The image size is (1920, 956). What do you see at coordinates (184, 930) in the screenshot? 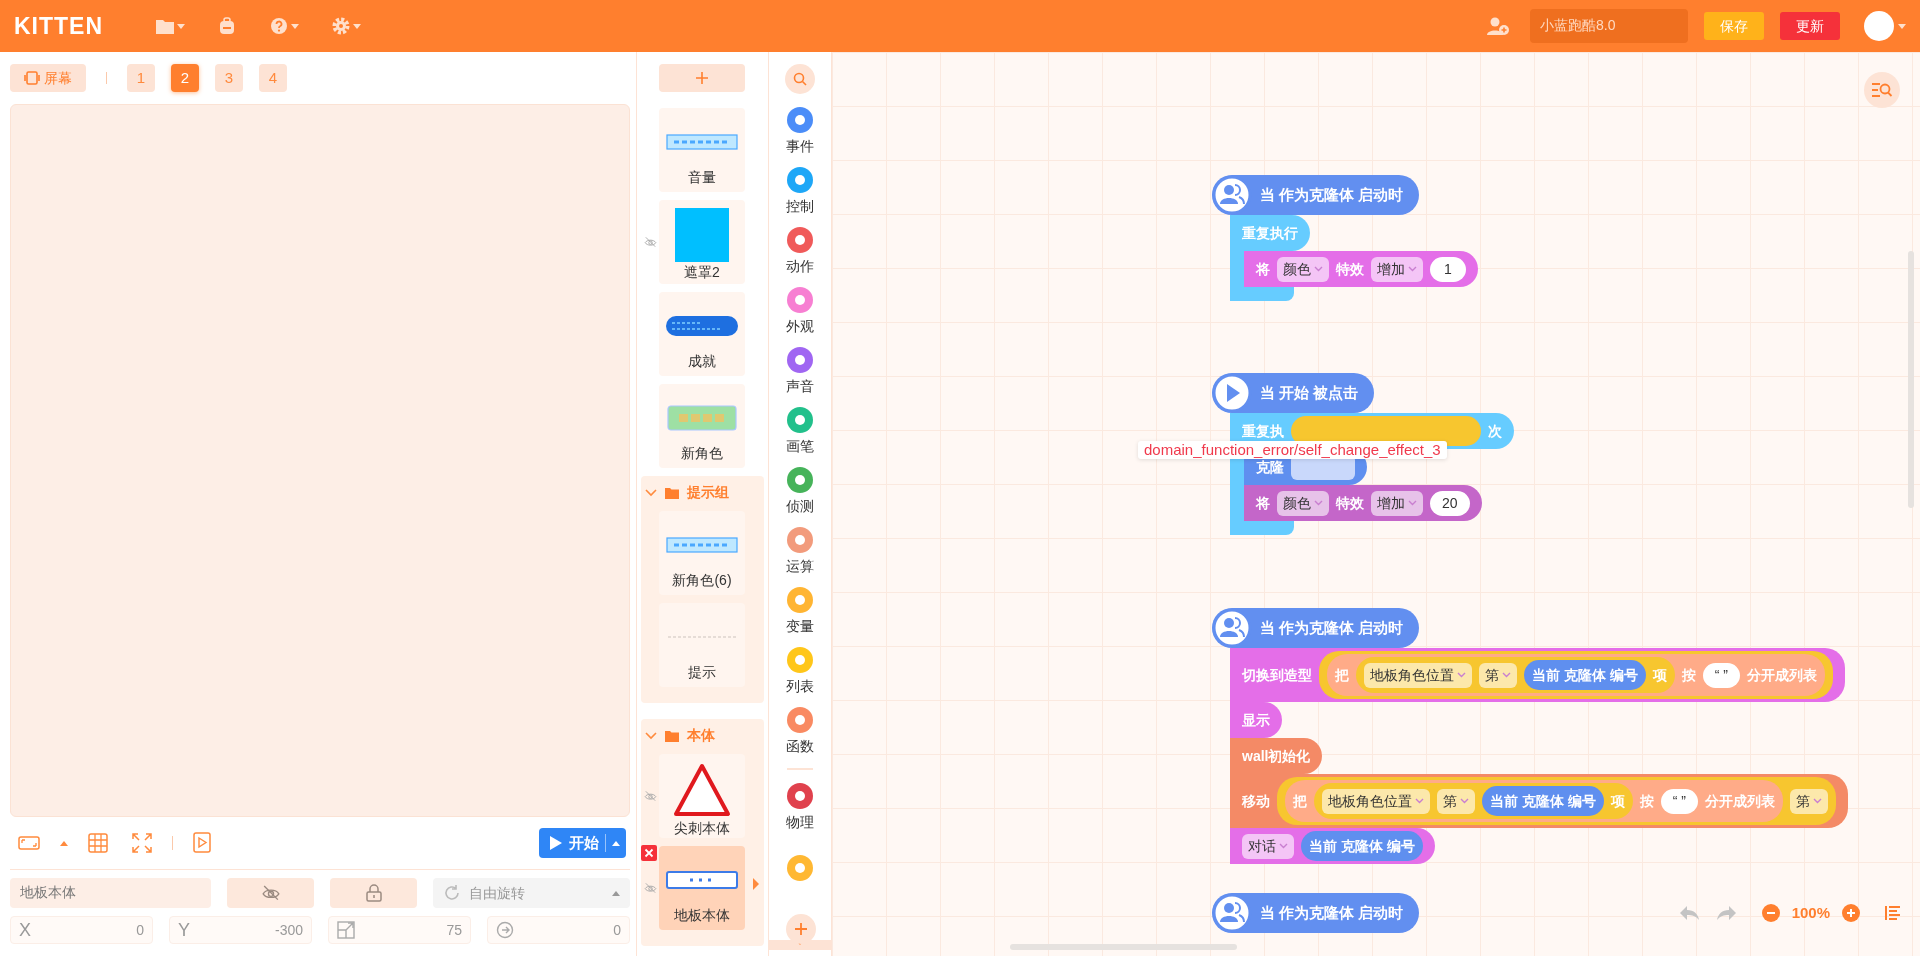
I see `field-label: Y` at bounding box center [184, 930].